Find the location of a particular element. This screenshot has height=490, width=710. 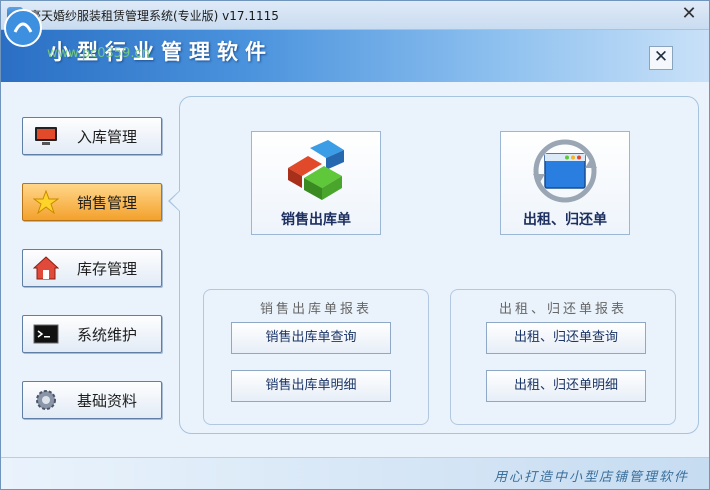

sidebar-item-system: 系统维护 is located at coordinates (92, 334).